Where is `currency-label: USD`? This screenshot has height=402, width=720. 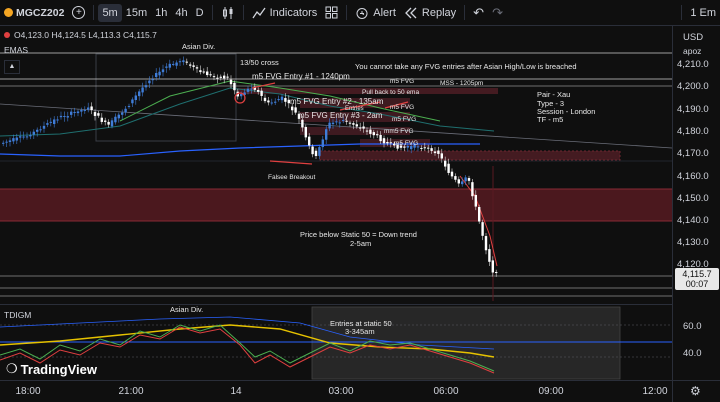
currency-label: USD is located at coordinates (693, 37).